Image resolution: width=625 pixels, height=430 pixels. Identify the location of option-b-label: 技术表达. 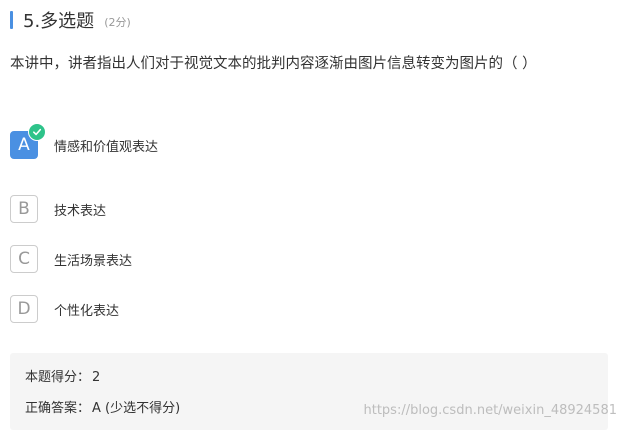
(80, 211).